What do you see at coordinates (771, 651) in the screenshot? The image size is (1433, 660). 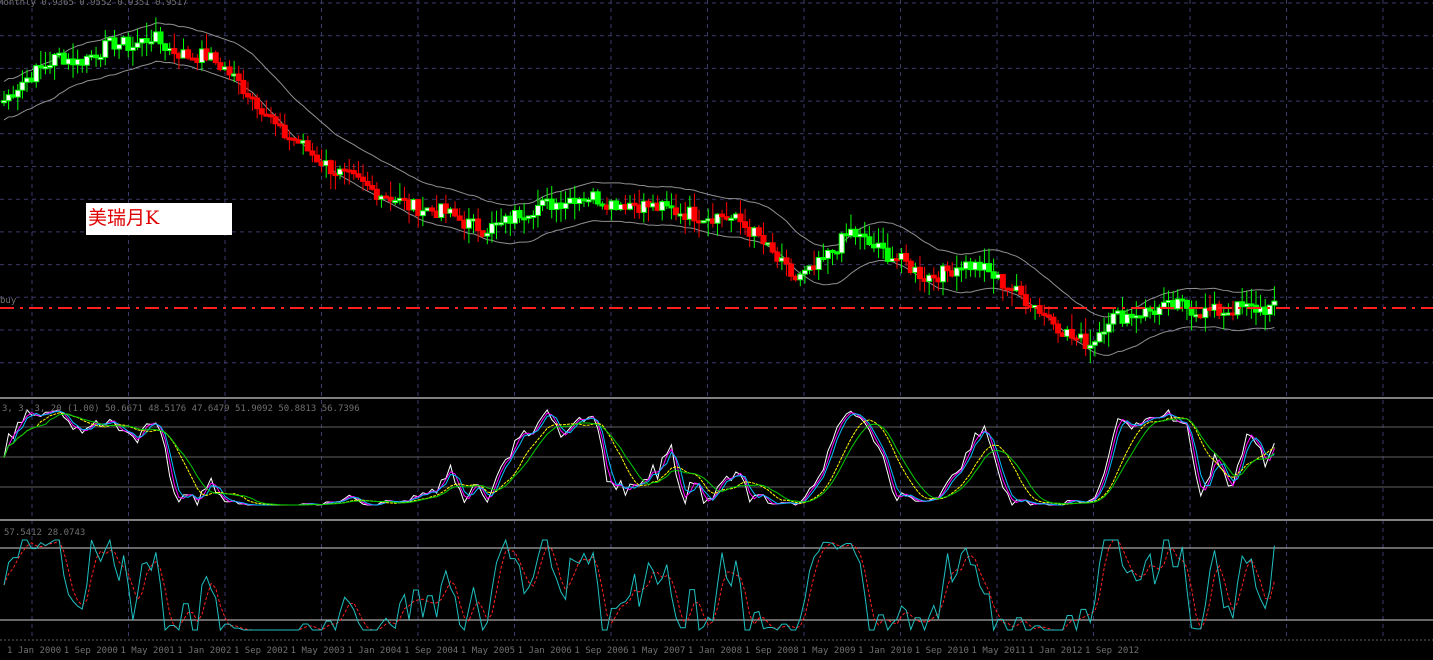 I see `x-tick-label: 1 Sep 2008` at bounding box center [771, 651].